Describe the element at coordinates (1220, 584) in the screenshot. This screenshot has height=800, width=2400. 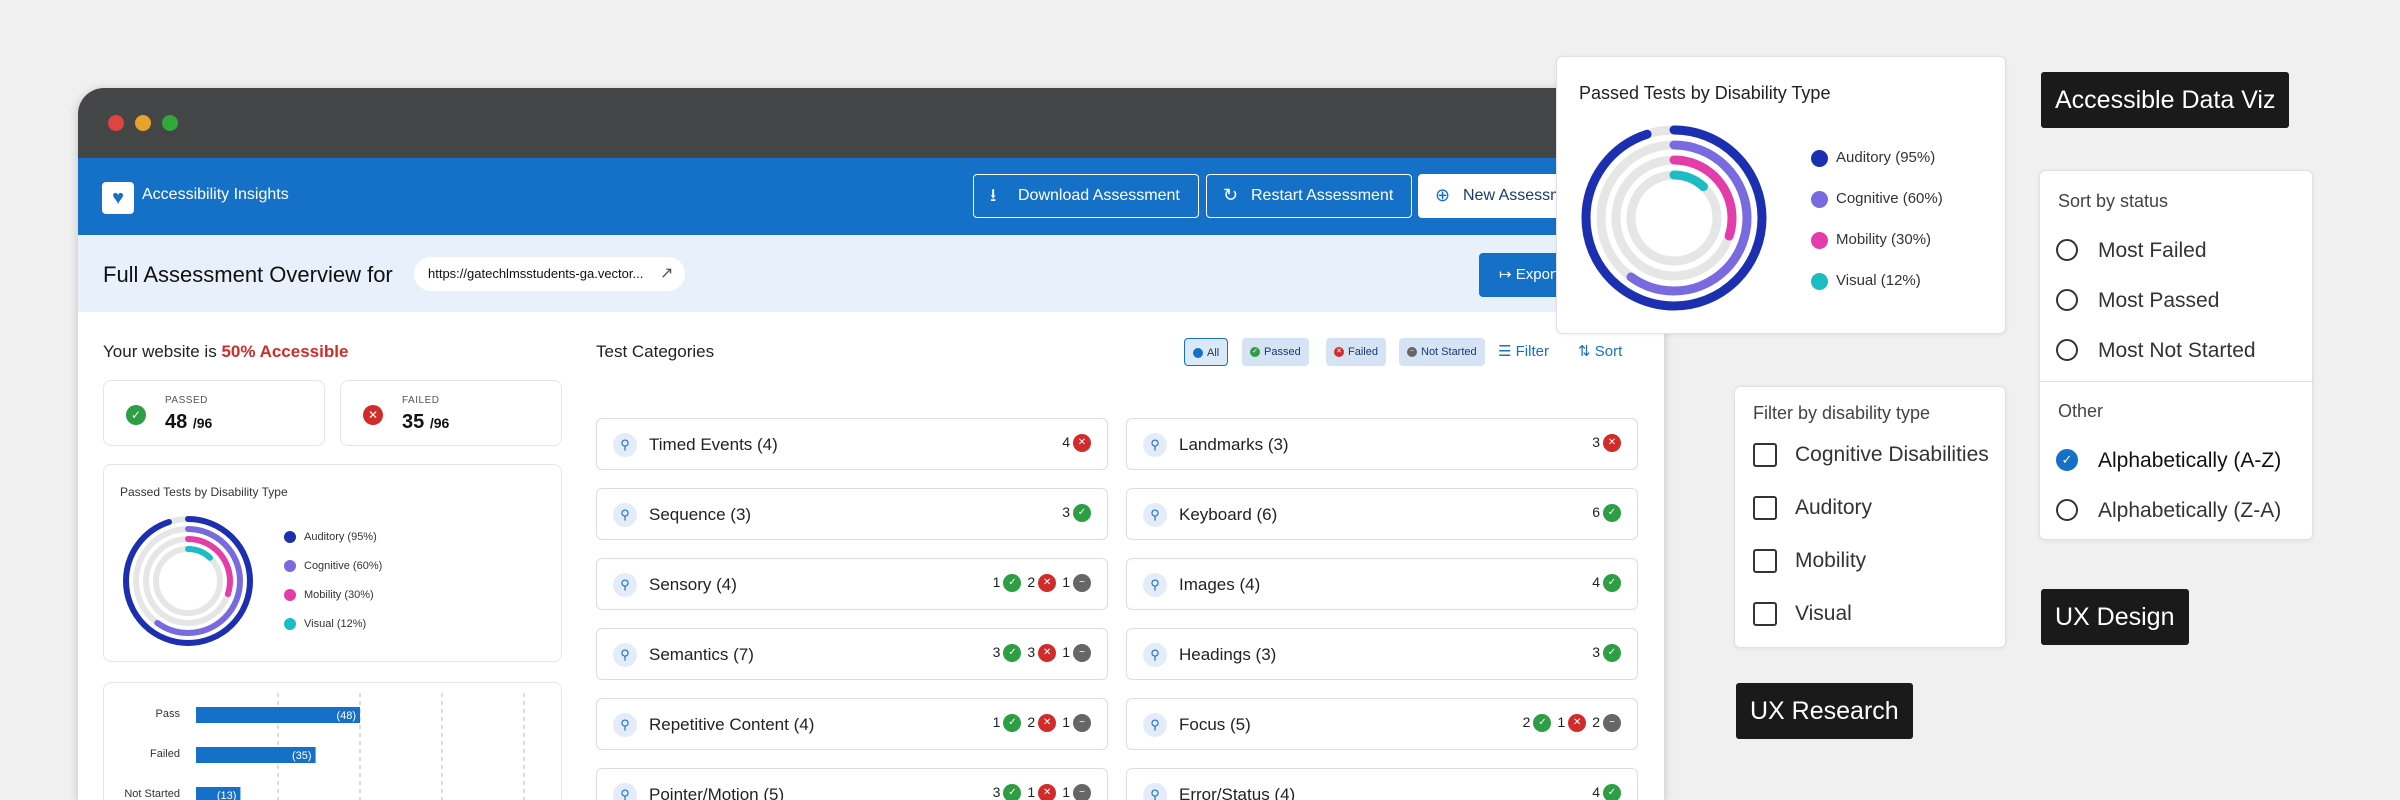
I see `category-name: Images (4)` at that location.